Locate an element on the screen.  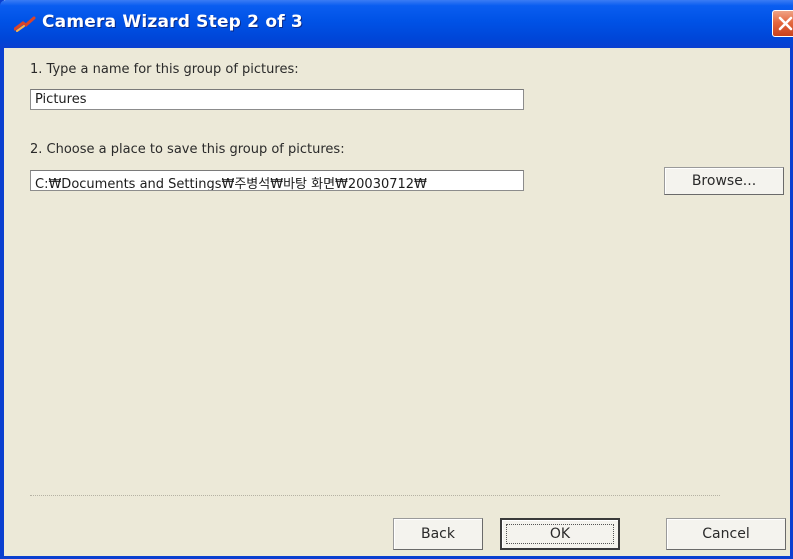
back-button: Back is located at coordinates (438, 534).